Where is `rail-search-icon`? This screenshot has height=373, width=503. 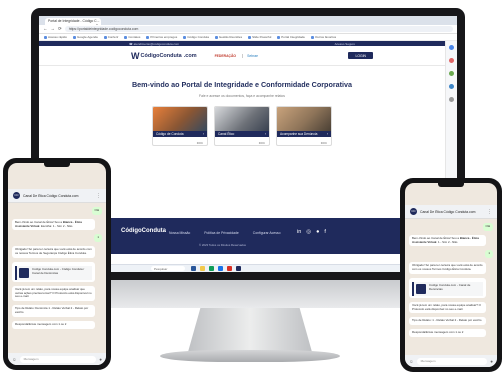
rail-search-icon is located at coordinates (451, 47).